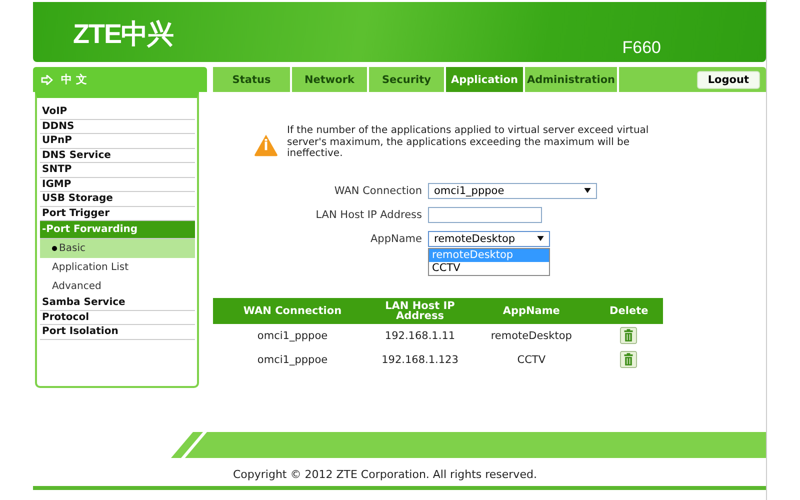  I want to click on nav-tab: Network, so click(329, 79).